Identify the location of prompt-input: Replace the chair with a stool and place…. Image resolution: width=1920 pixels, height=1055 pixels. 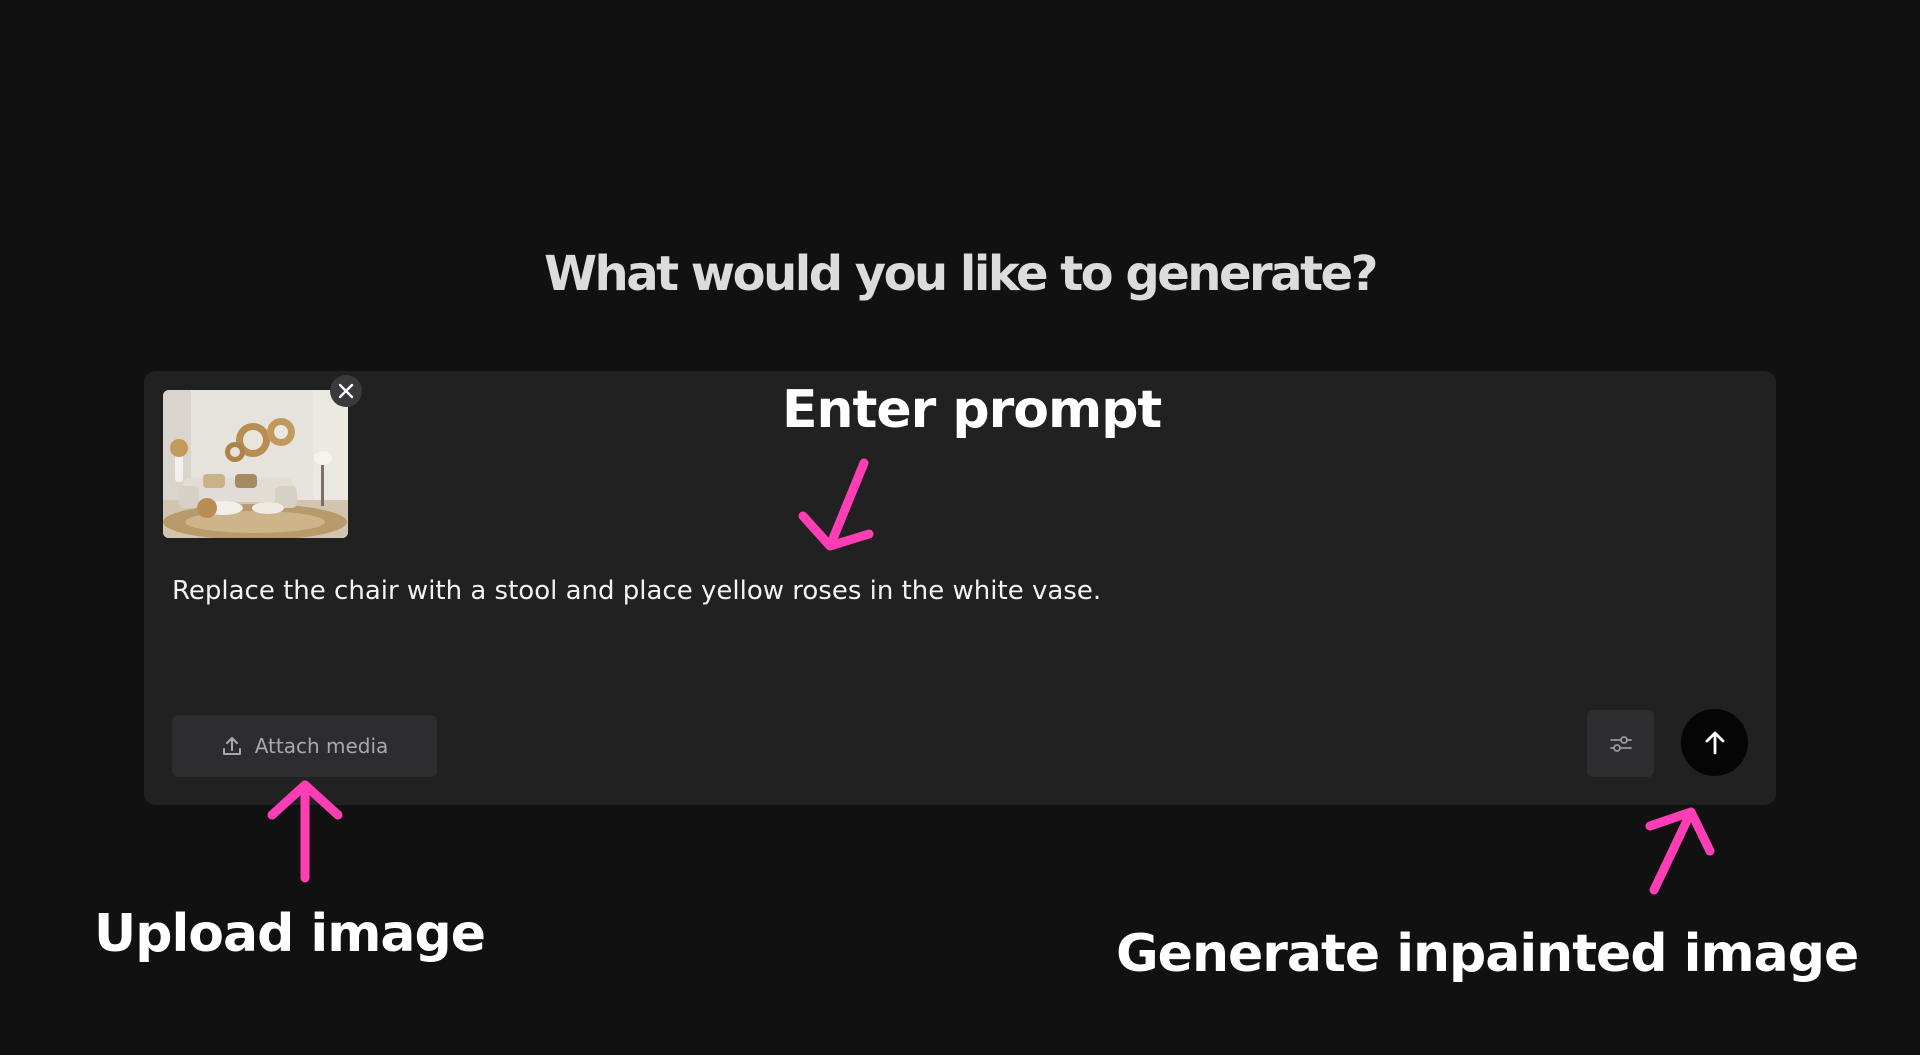
(952, 591).